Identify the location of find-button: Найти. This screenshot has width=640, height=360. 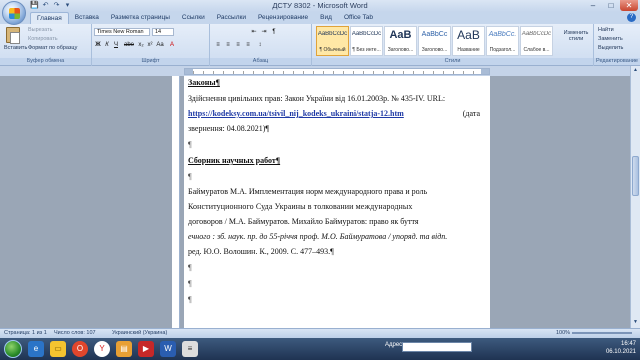
(606, 30).